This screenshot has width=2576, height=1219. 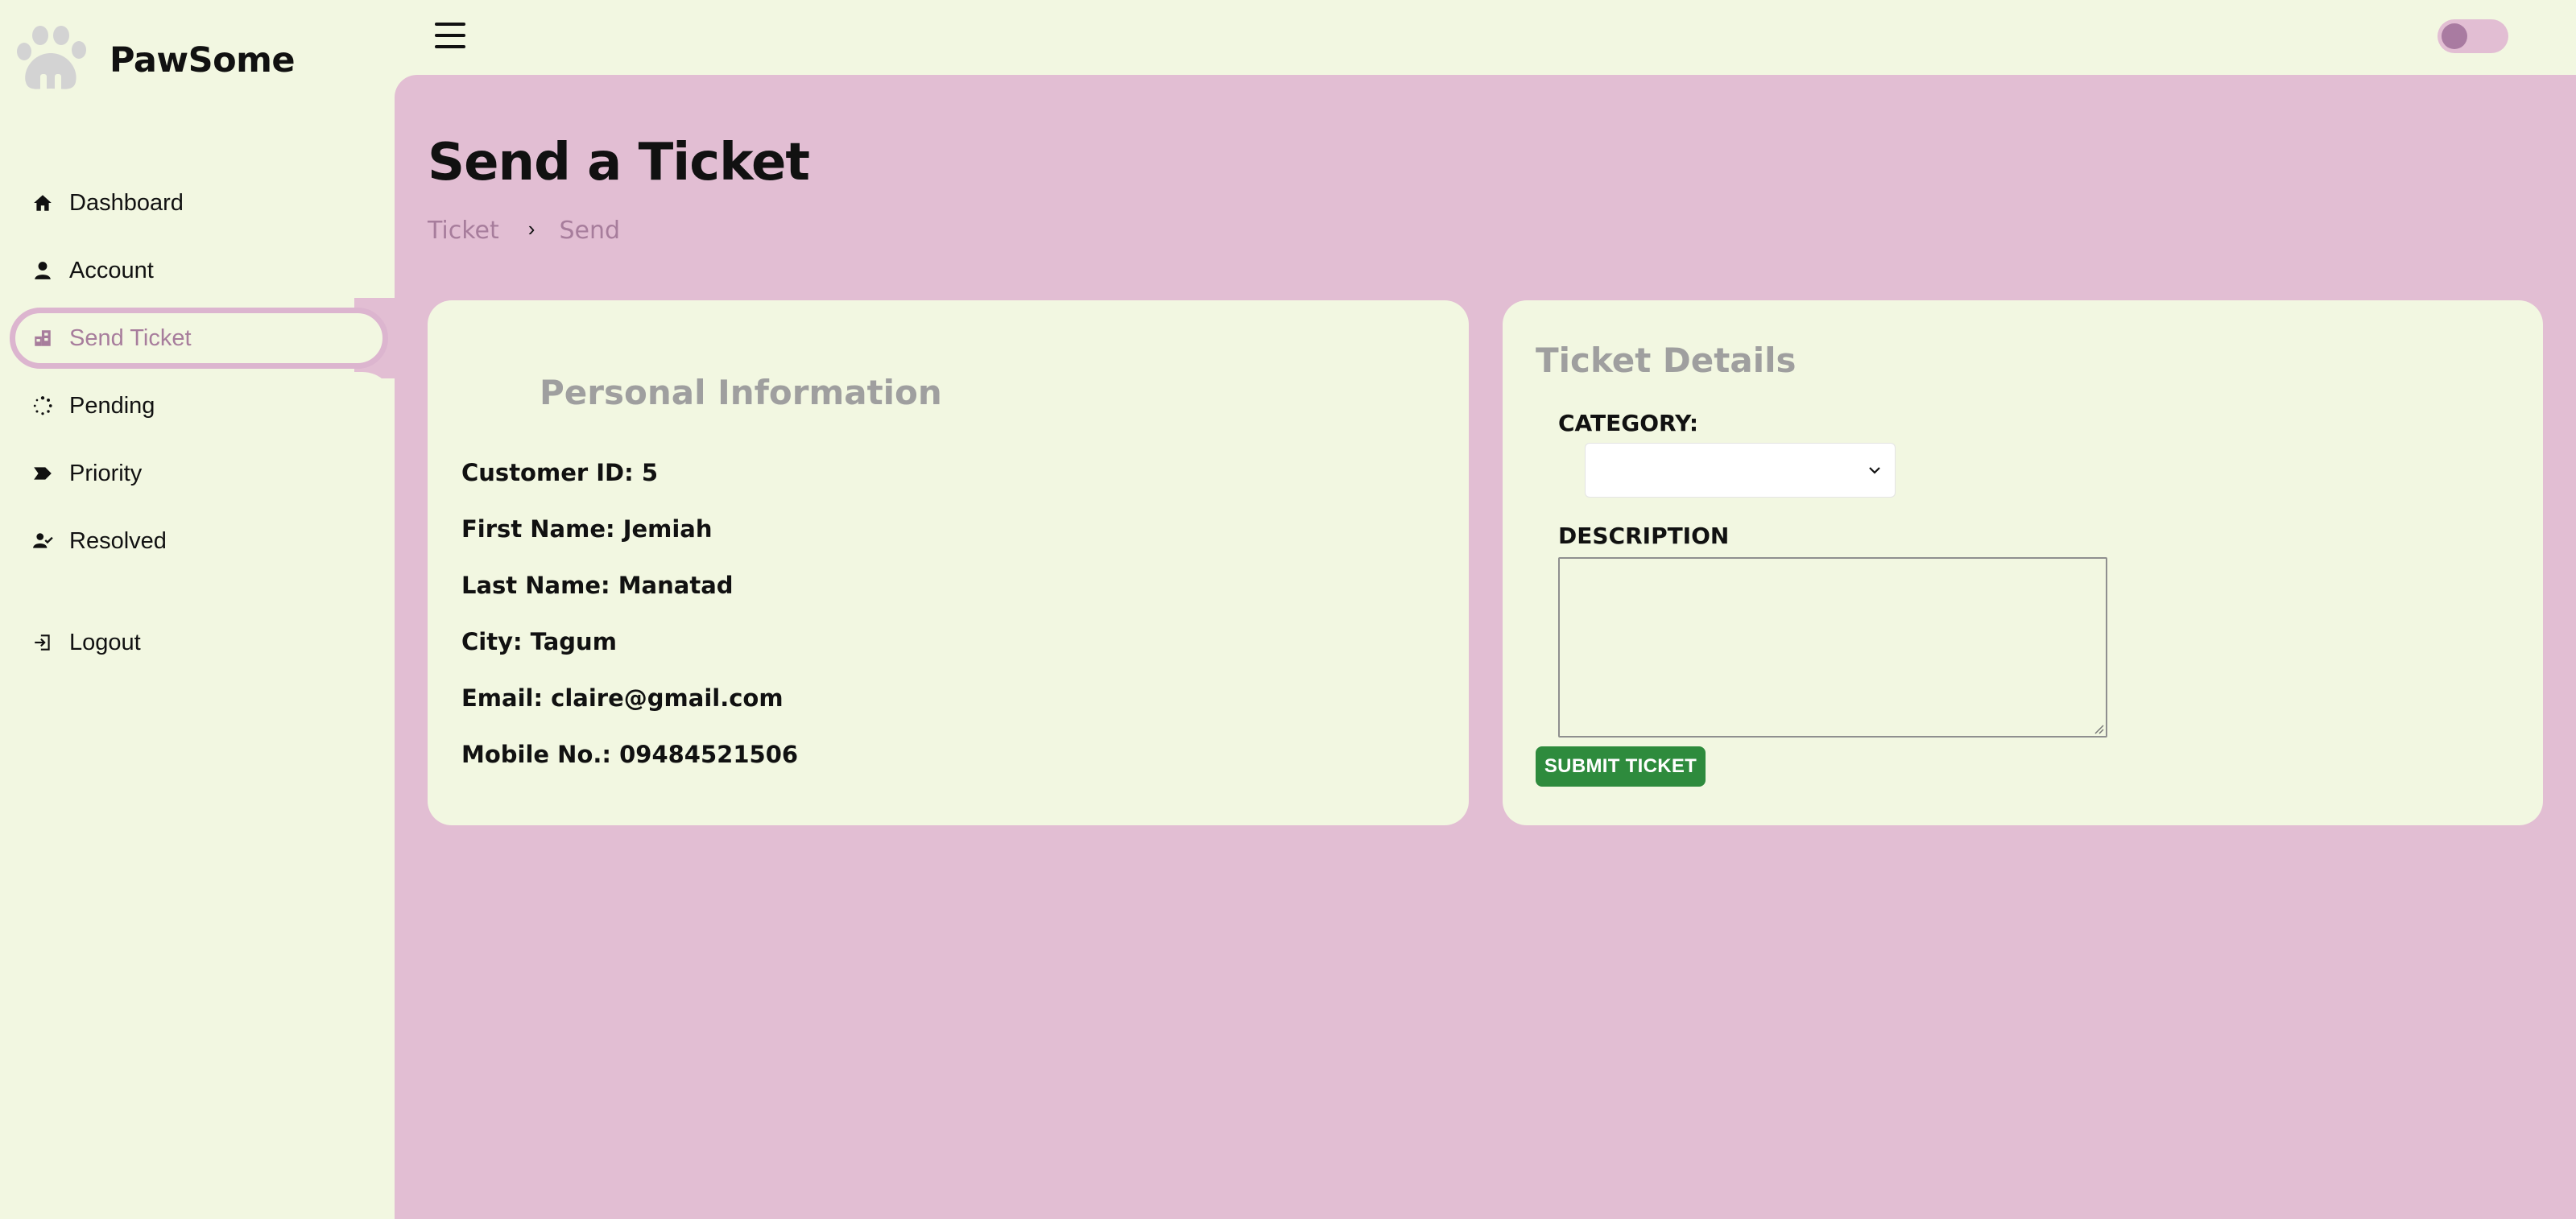 What do you see at coordinates (1875, 470) in the screenshot?
I see `chevron-down-icon` at bounding box center [1875, 470].